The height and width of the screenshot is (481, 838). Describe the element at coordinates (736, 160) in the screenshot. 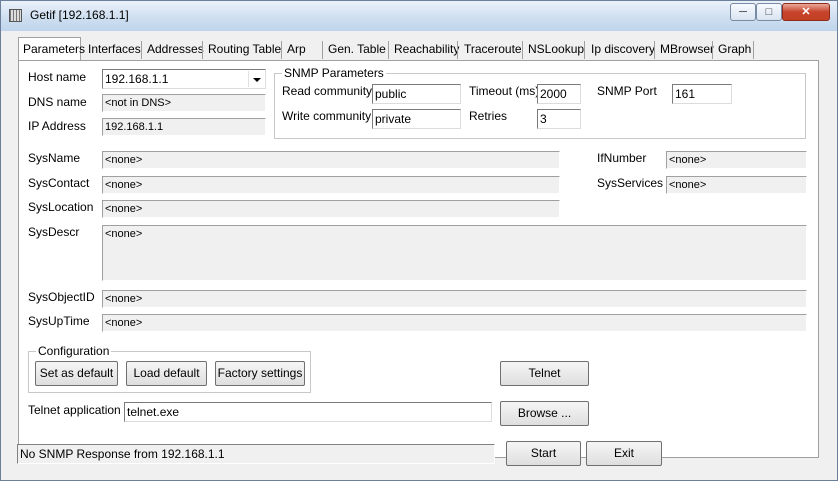

I see `ifnumber-field: <none>` at that location.